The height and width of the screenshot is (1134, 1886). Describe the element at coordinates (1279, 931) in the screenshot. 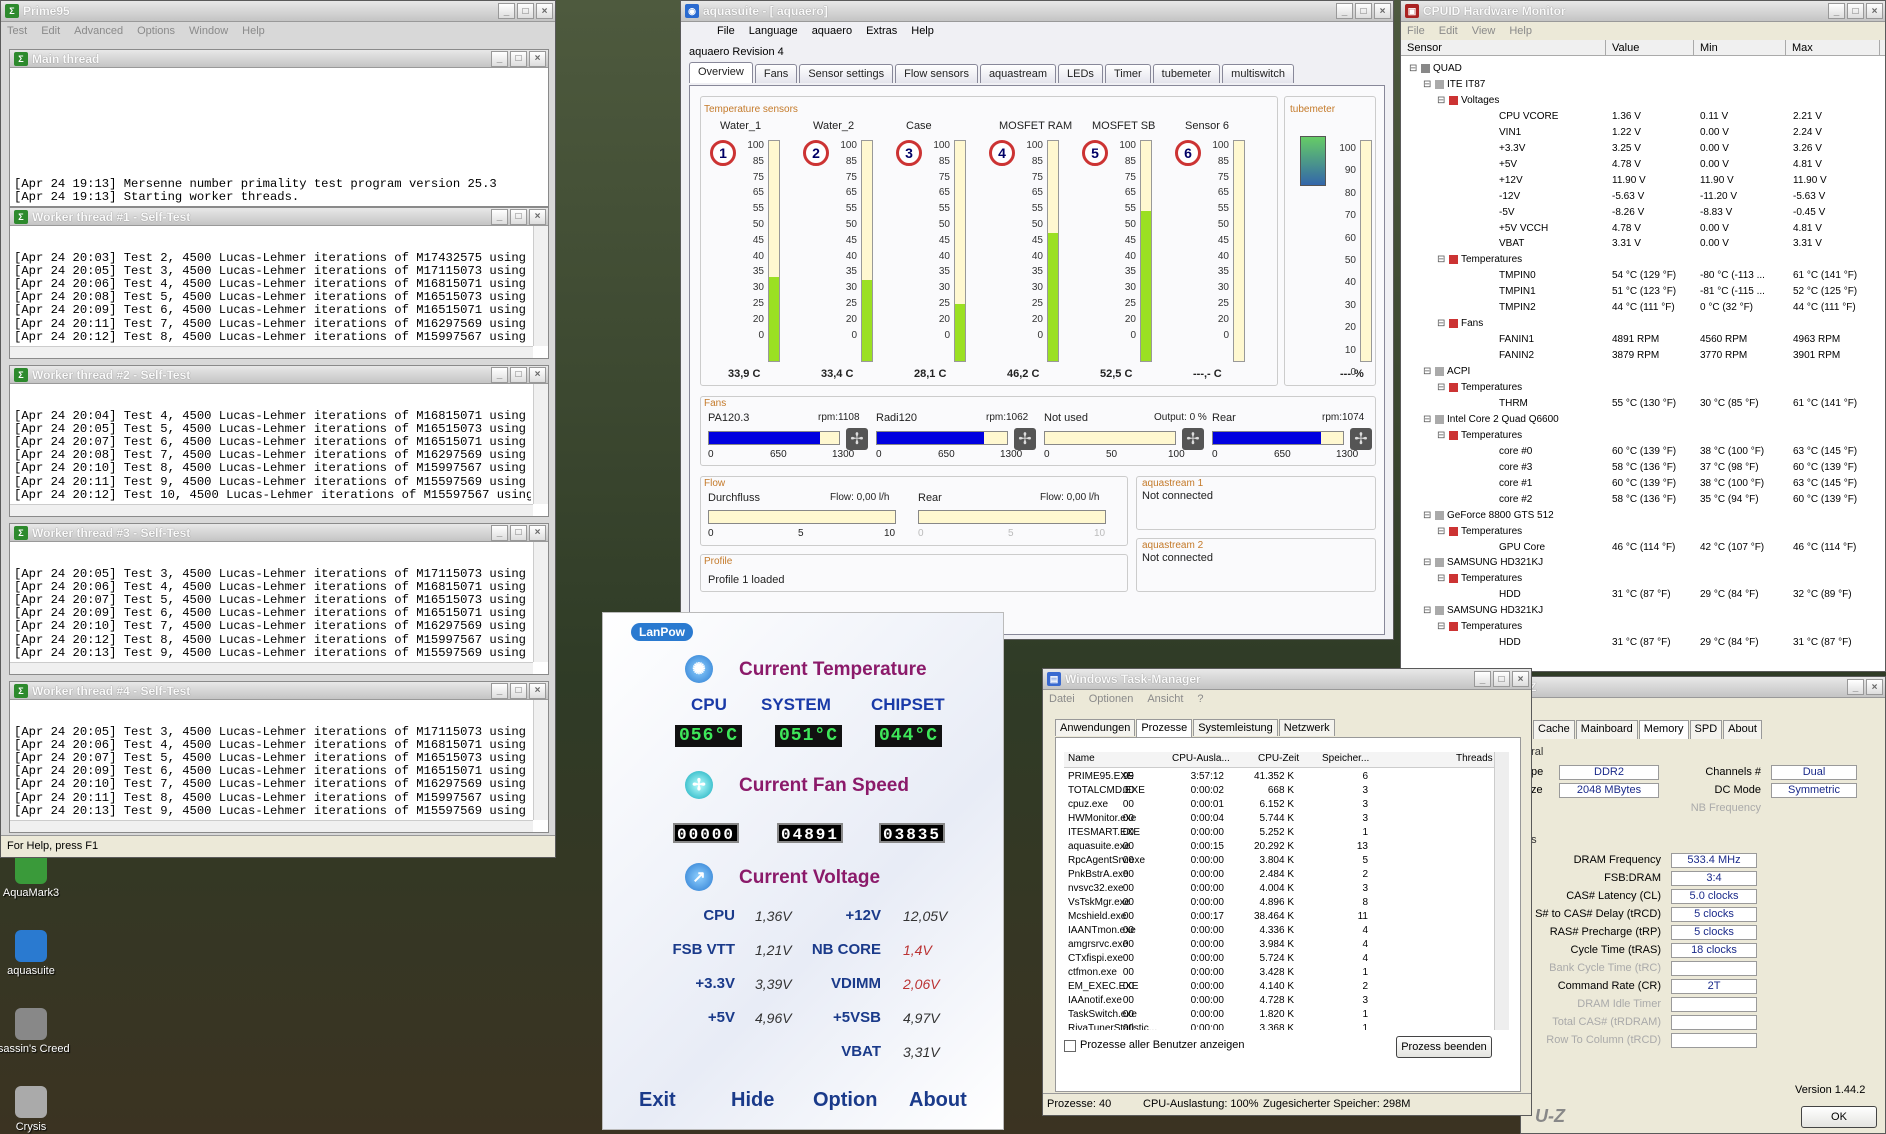

I see `table-row: IAANTmon.exe 00 0:00:00 4.336 K4` at that location.